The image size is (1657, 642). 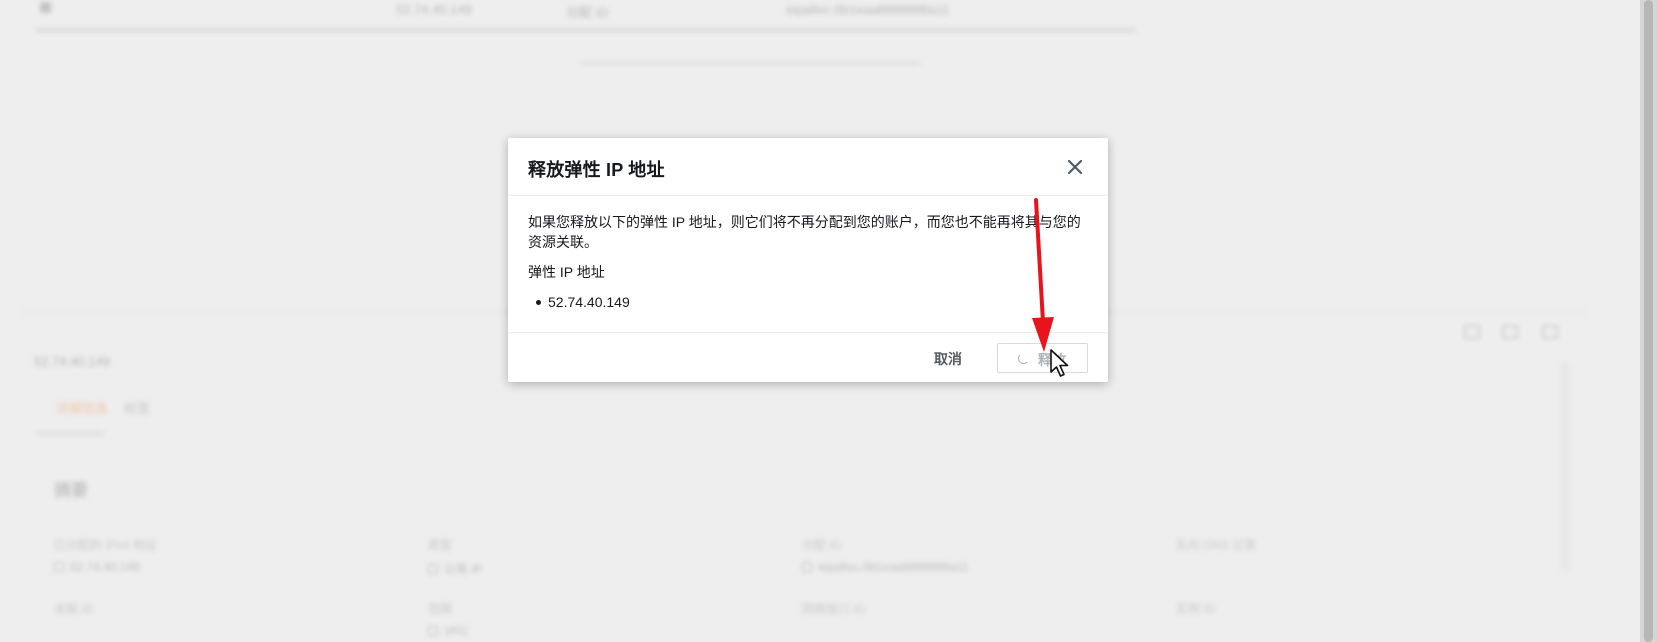 What do you see at coordinates (822, 545) in the screenshot?
I see `field-label: 分配 ID` at bounding box center [822, 545].